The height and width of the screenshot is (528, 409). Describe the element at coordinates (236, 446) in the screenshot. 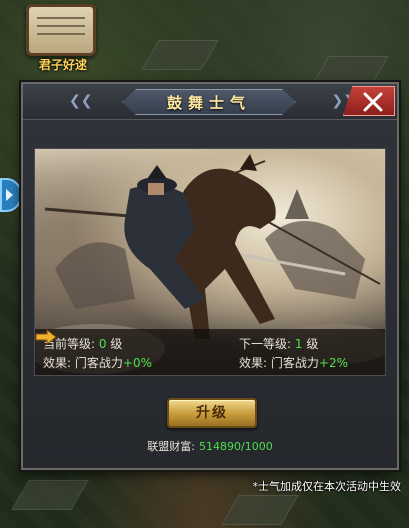

I see `alliance-wealth-value: 514890/1000` at that location.